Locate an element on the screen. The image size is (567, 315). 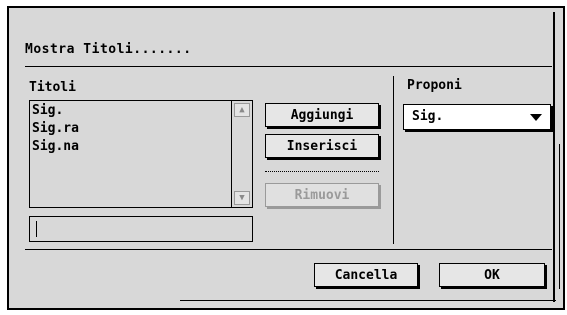
list-item: Sig. is located at coordinates (47, 110).